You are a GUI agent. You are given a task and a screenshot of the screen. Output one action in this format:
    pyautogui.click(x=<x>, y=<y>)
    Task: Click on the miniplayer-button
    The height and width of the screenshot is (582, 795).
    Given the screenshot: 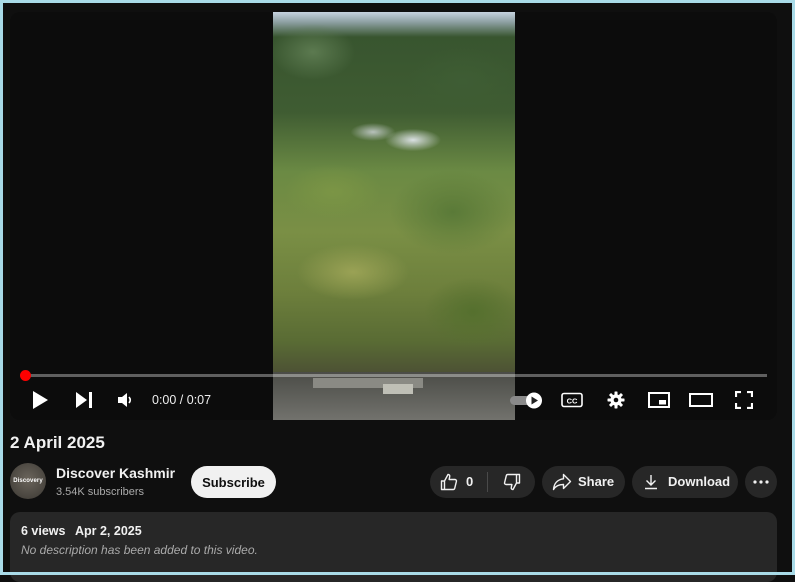 What is the action you would take?
    pyautogui.click(x=659, y=400)
    